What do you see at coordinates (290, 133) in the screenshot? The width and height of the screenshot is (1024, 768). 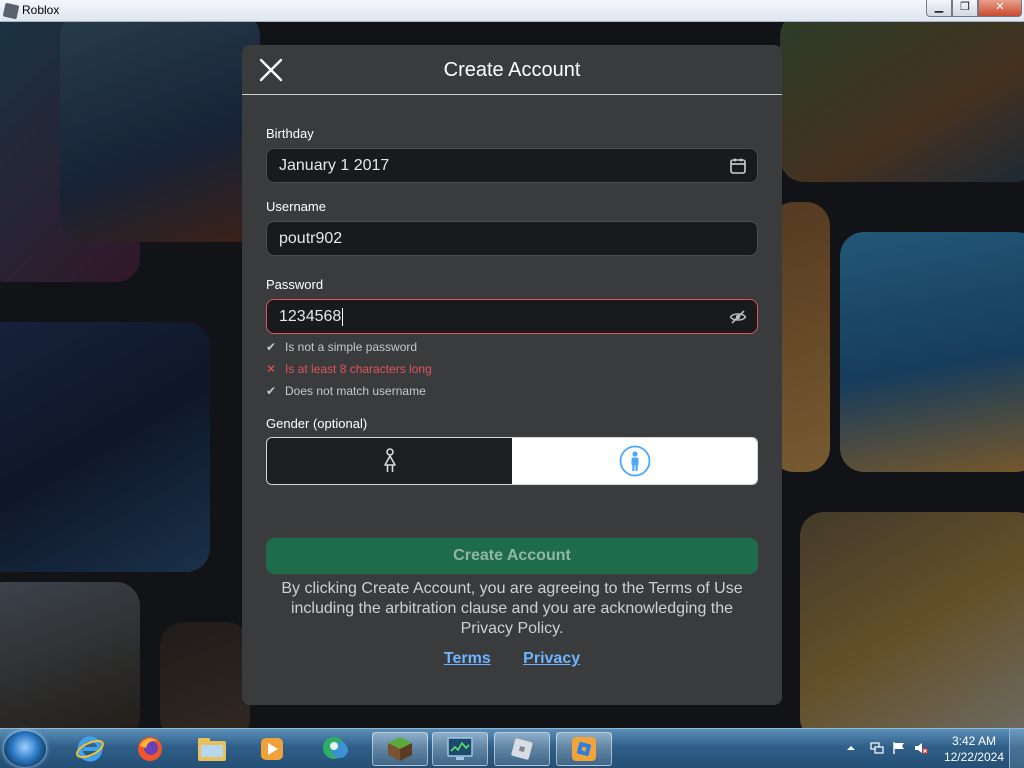 I see `birthday-label: Birthday` at bounding box center [290, 133].